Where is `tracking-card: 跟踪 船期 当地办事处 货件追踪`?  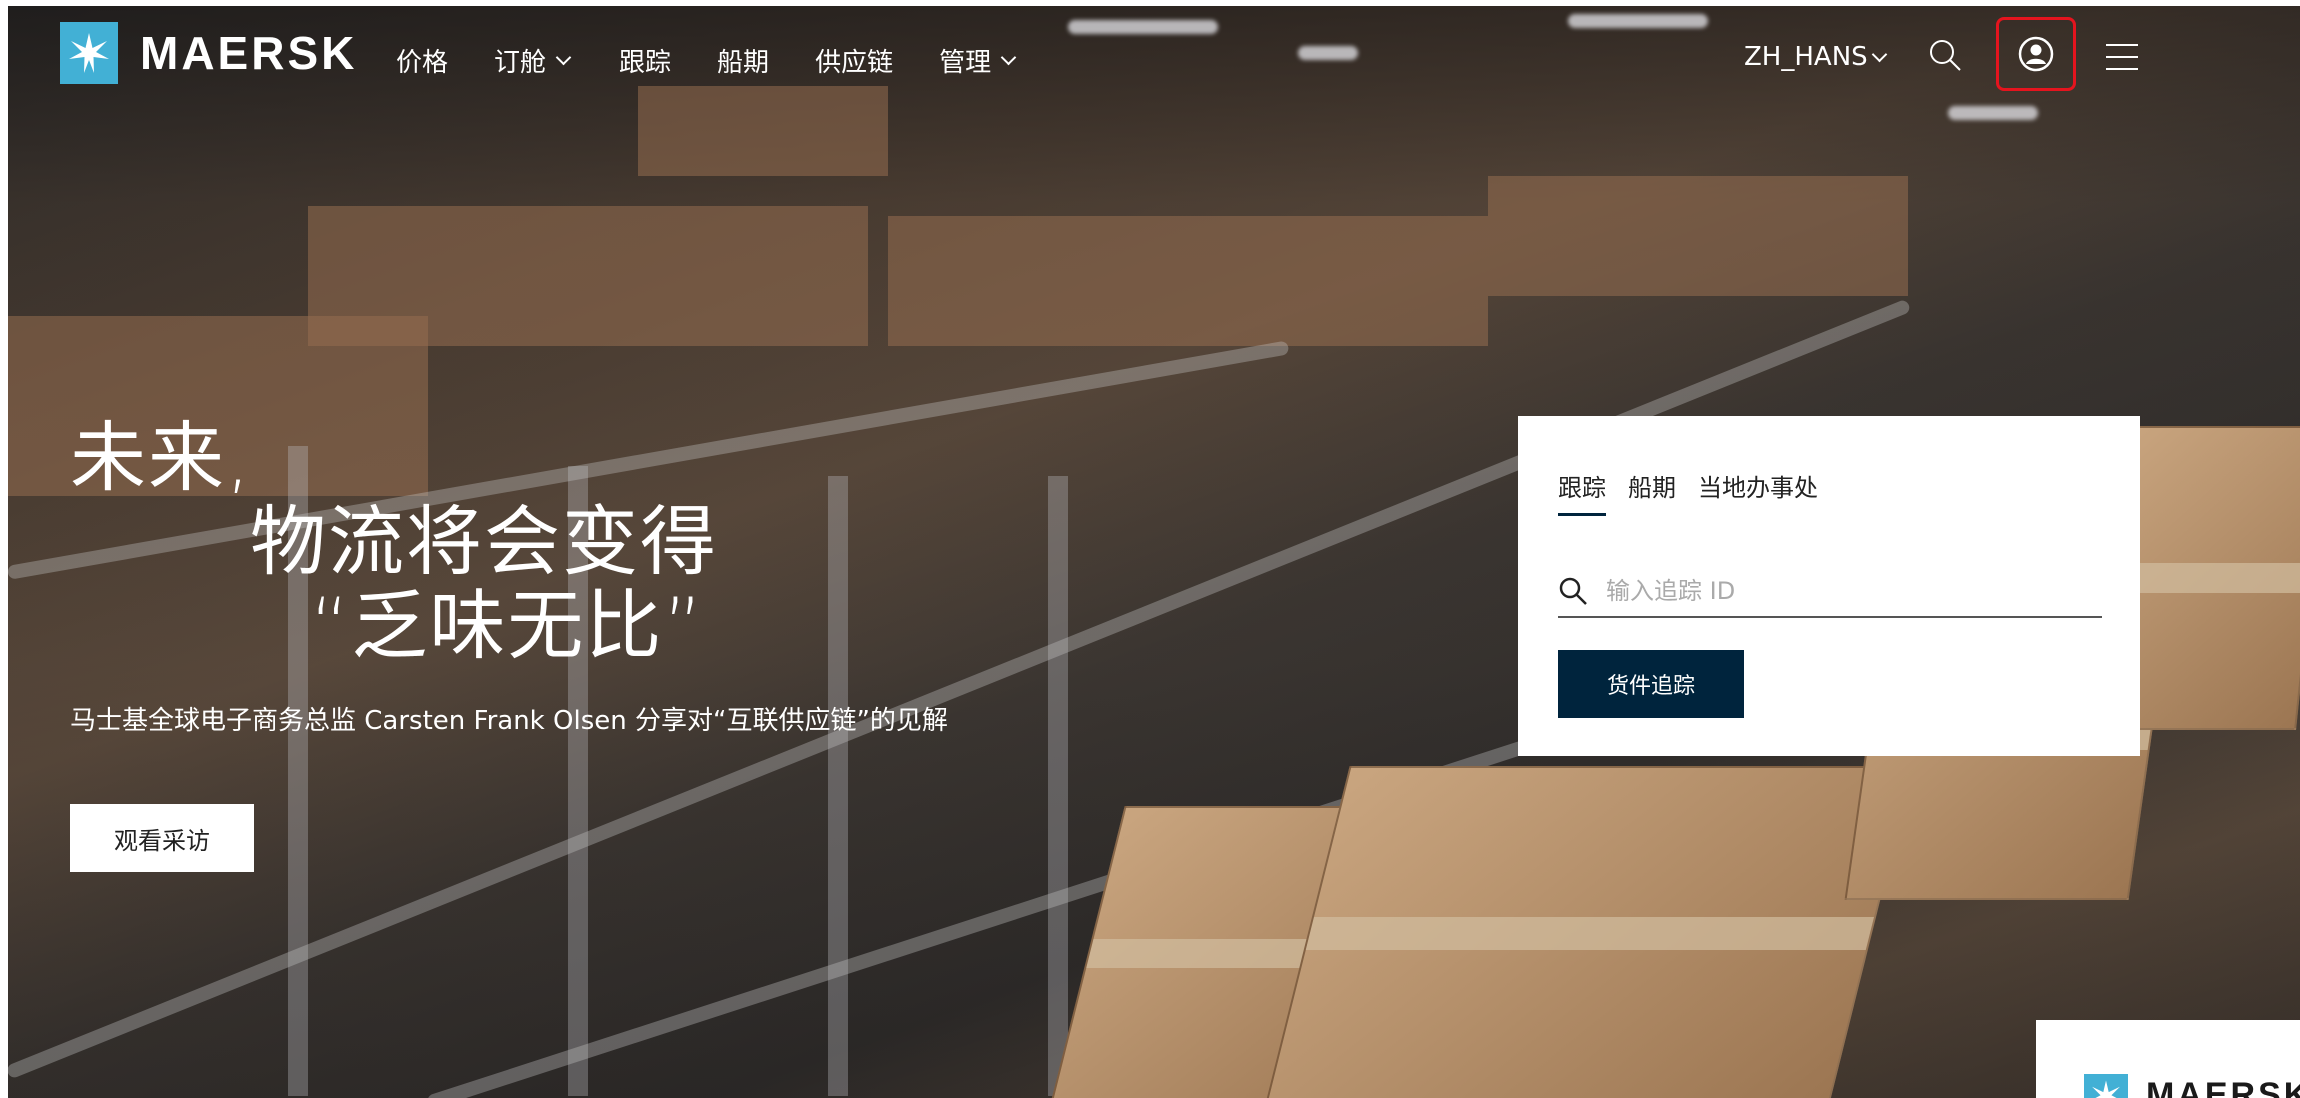
tracking-card: 跟踪 船期 当地办事处 货件追踪 is located at coordinates (1829, 586).